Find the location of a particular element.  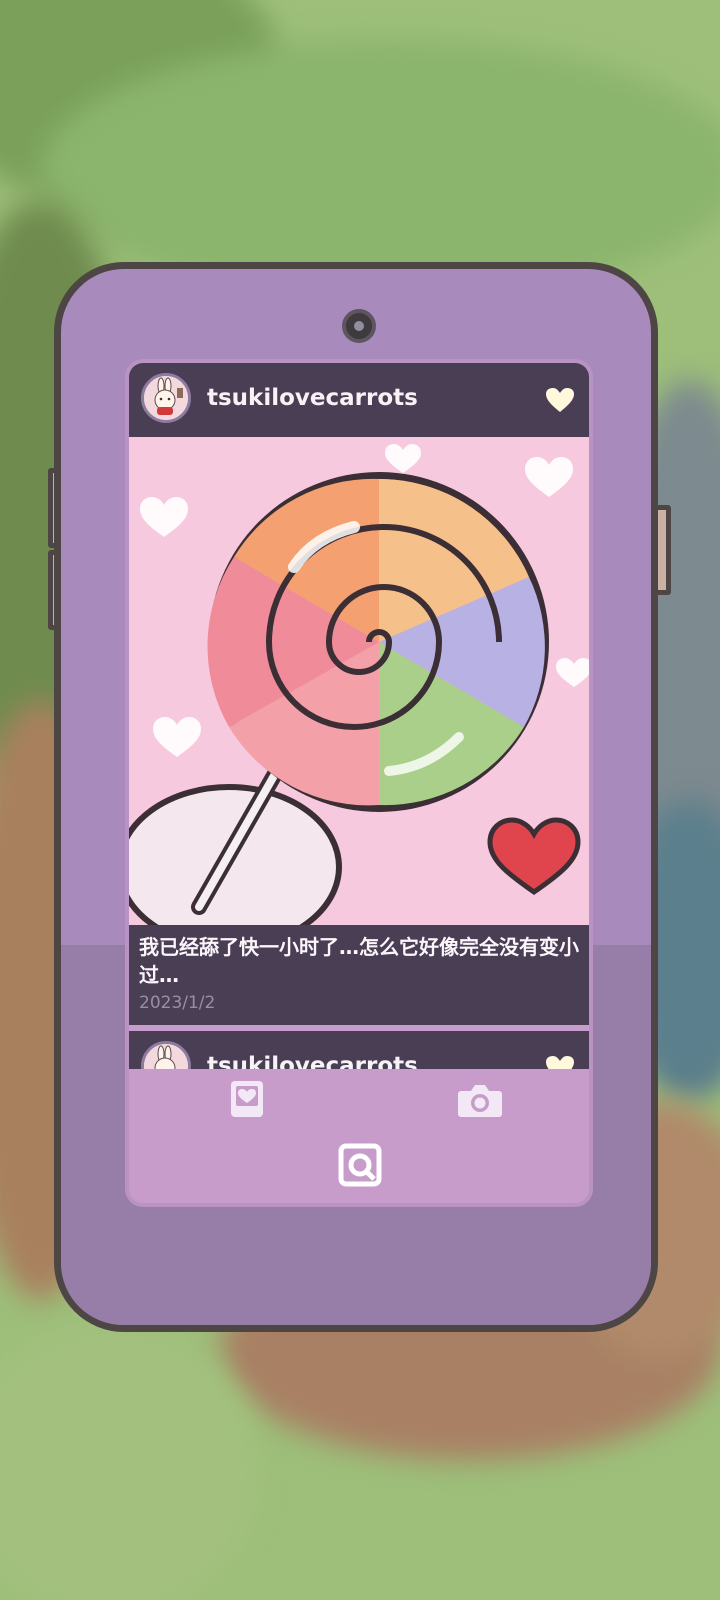

front-camera is located at coordinates (359, 326).